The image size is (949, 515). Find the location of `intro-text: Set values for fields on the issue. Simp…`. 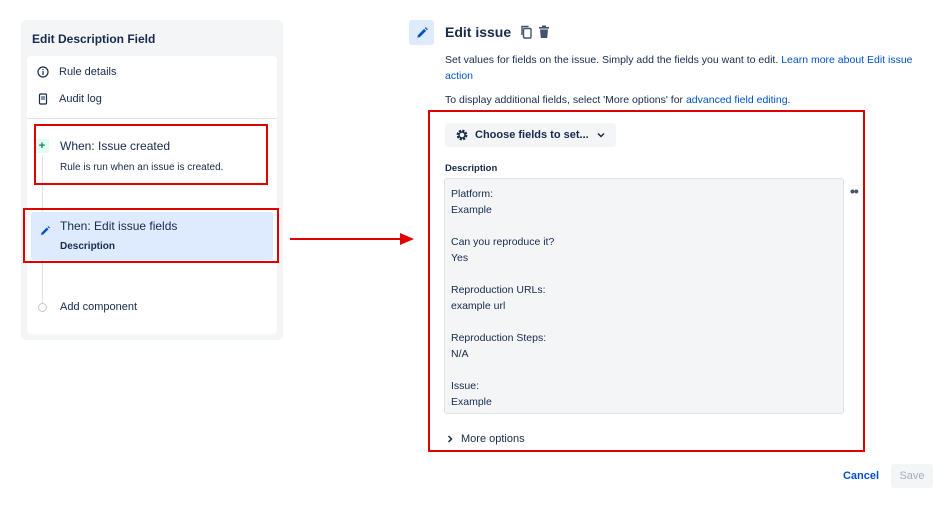

intro-text: Set values for fields on the issue. Simp… is located at coordinates (685, 68).